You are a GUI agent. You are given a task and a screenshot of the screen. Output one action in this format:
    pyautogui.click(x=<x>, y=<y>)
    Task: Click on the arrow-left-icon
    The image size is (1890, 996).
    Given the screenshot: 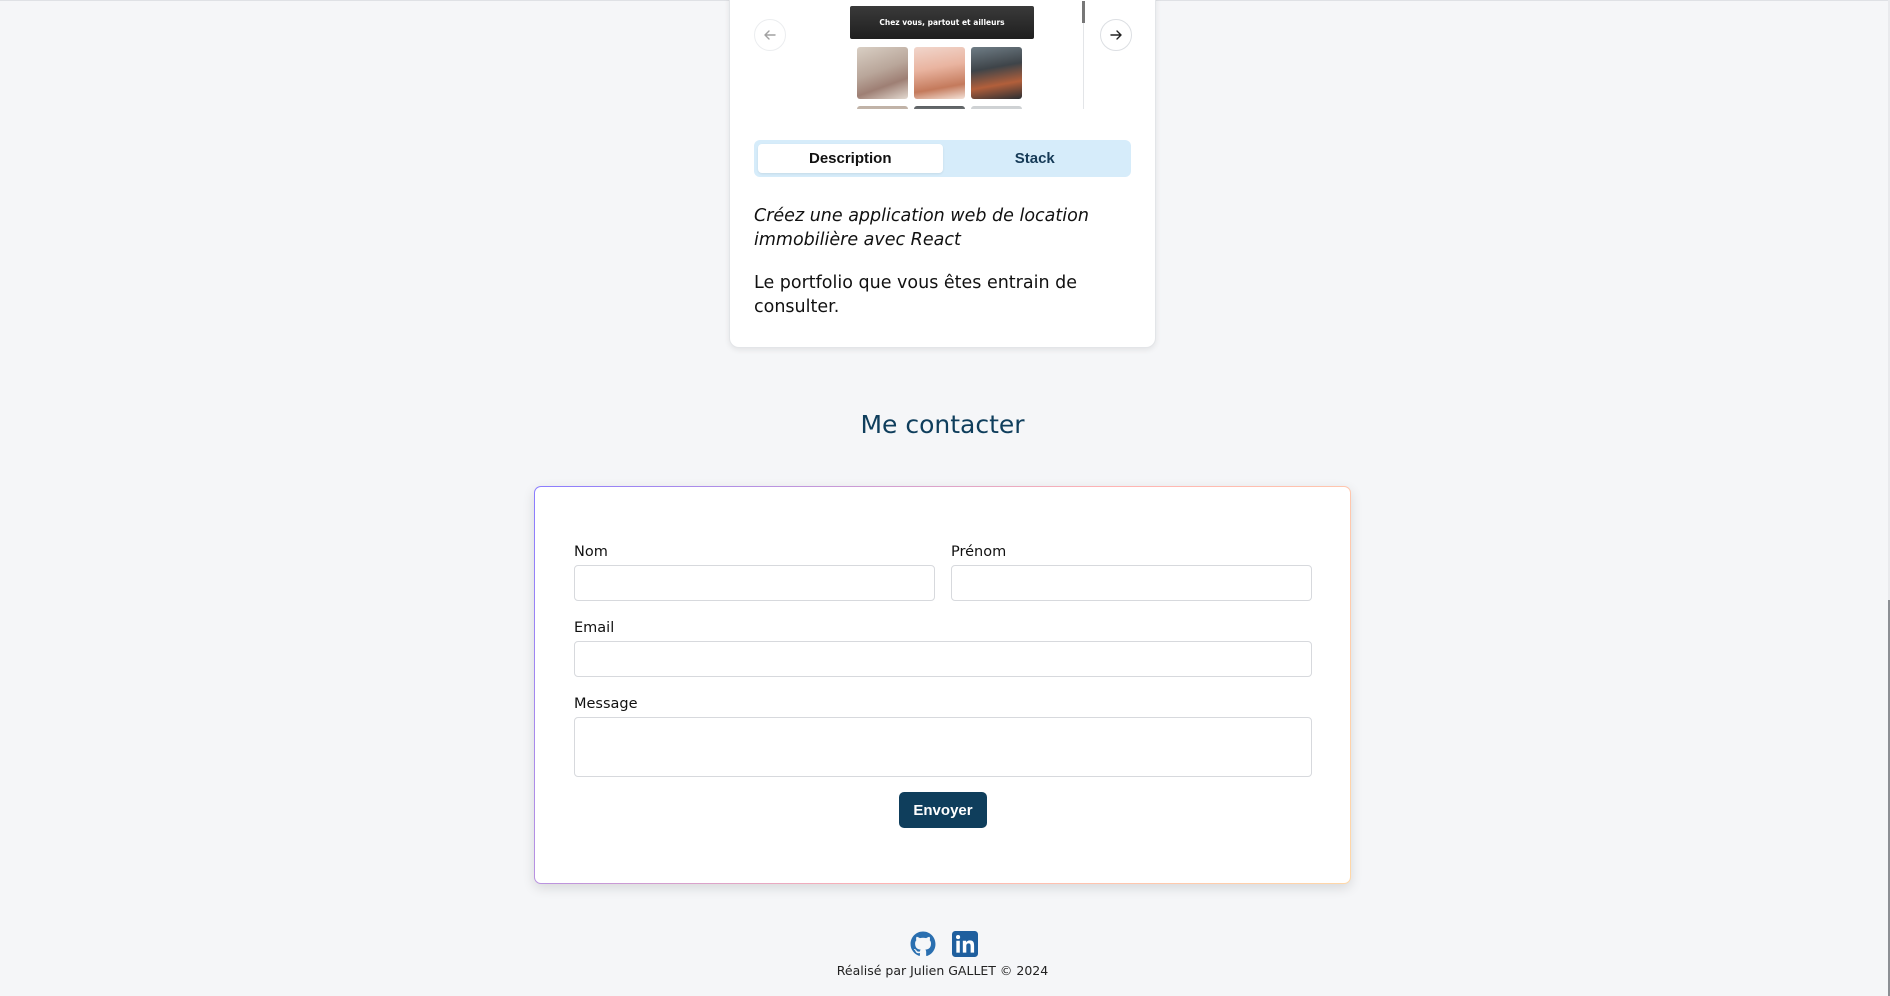 What is the action you would take?
    pyautogui.click(x=770, y=35)
    